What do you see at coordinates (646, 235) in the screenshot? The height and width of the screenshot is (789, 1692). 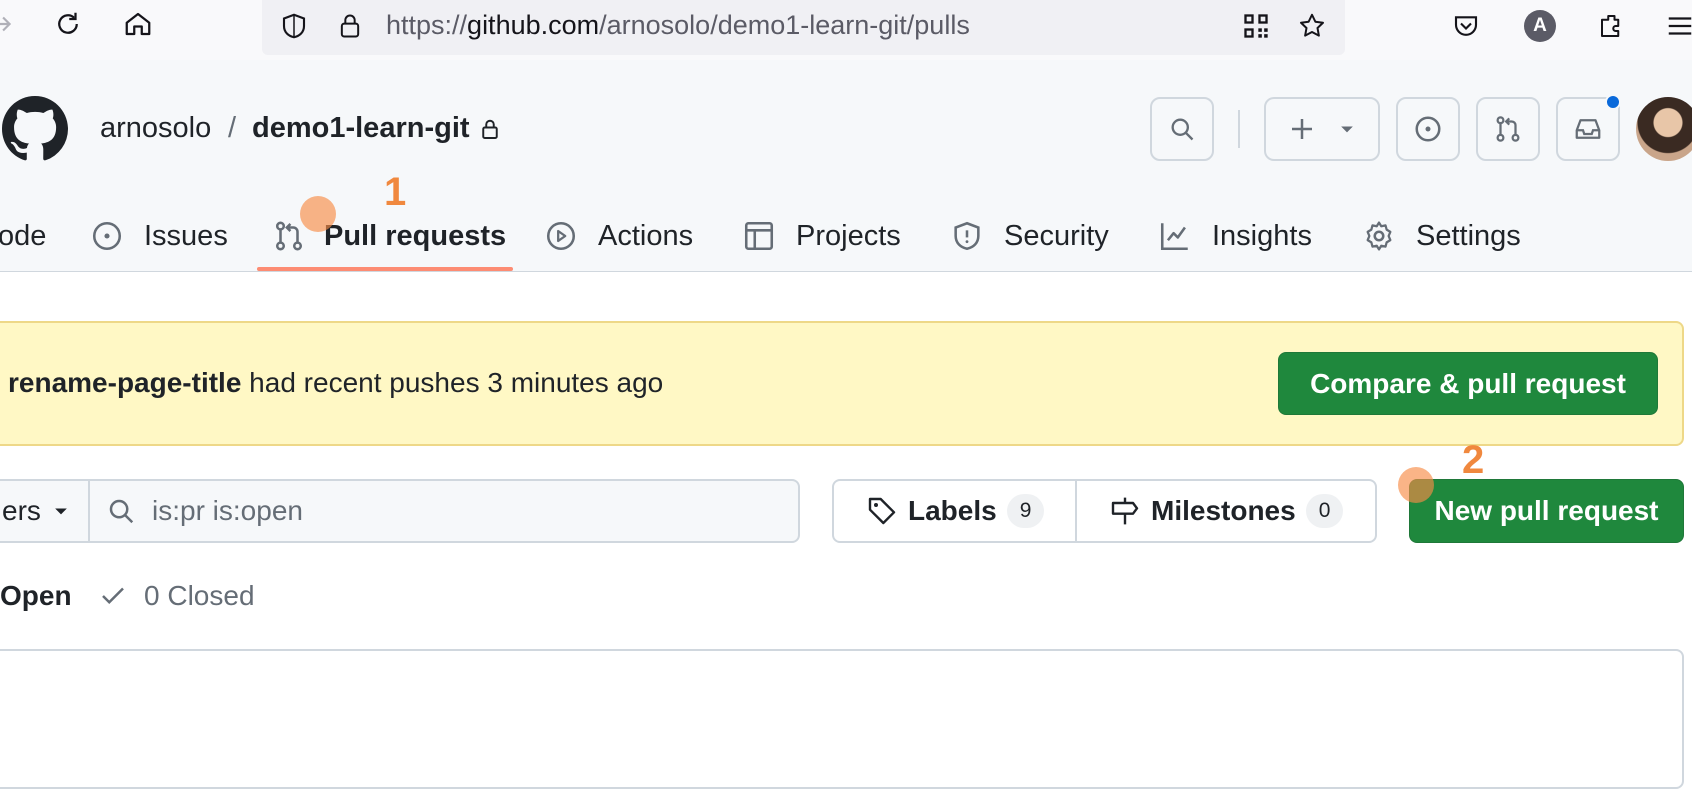 I see `tab-actions-label: Actions` at bounding box center [646, 235].